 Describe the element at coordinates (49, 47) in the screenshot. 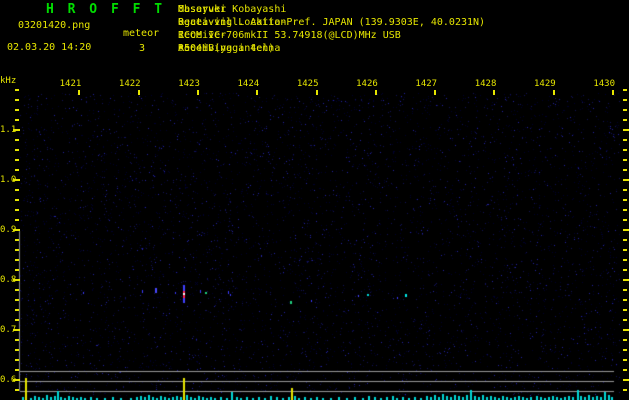

I see `capture-datetime: 02.03.20 14:20` at that location.